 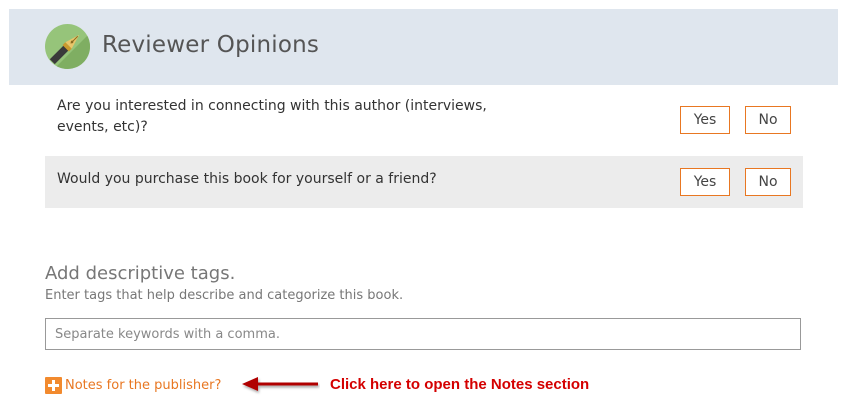 I want to click on pen-nib-icon, so click(x=67, y=46).